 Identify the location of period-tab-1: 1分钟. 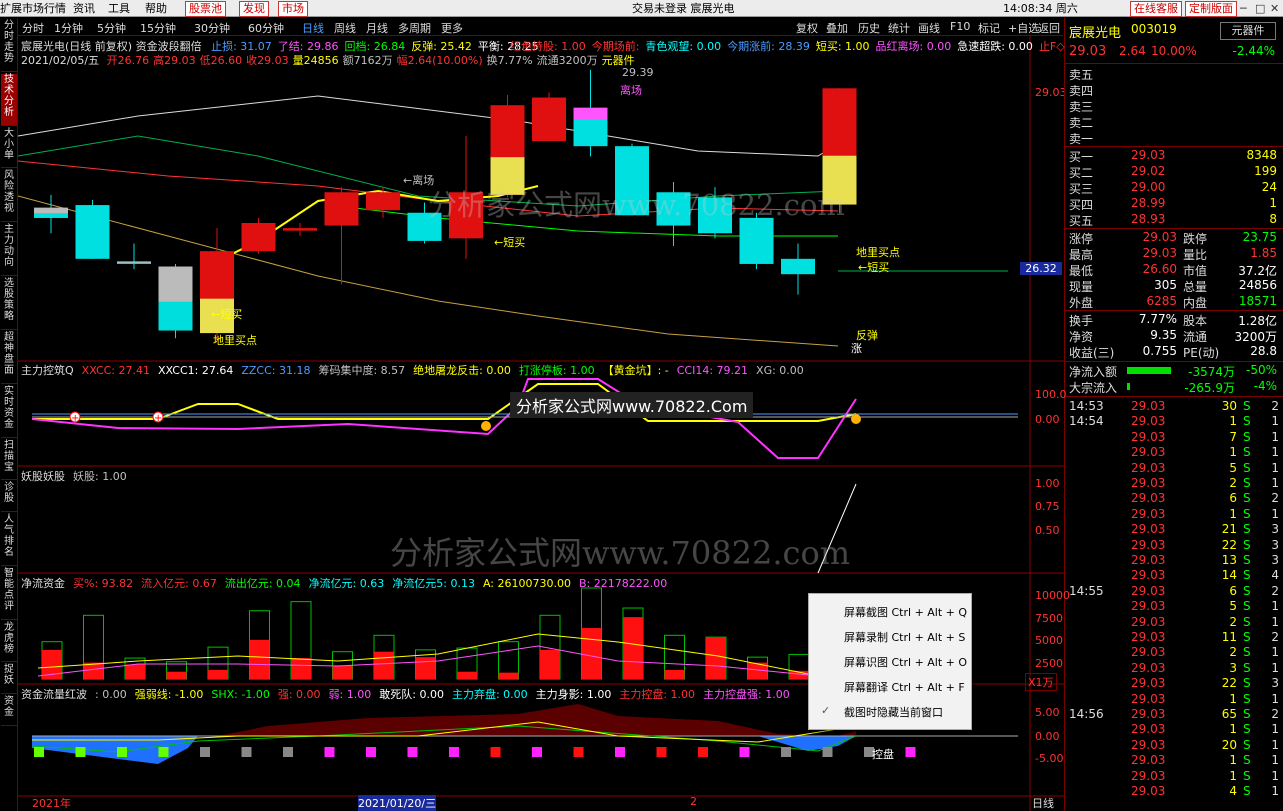
(68, 28).